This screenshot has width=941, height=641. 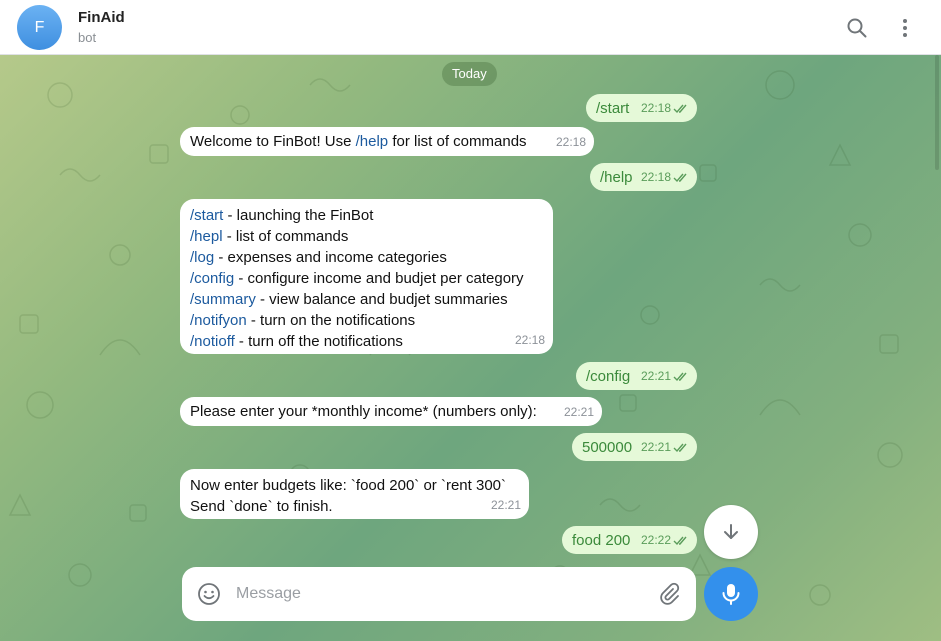 I want to click on command-description: - turn on the notifications, so click(x=331, y=320).